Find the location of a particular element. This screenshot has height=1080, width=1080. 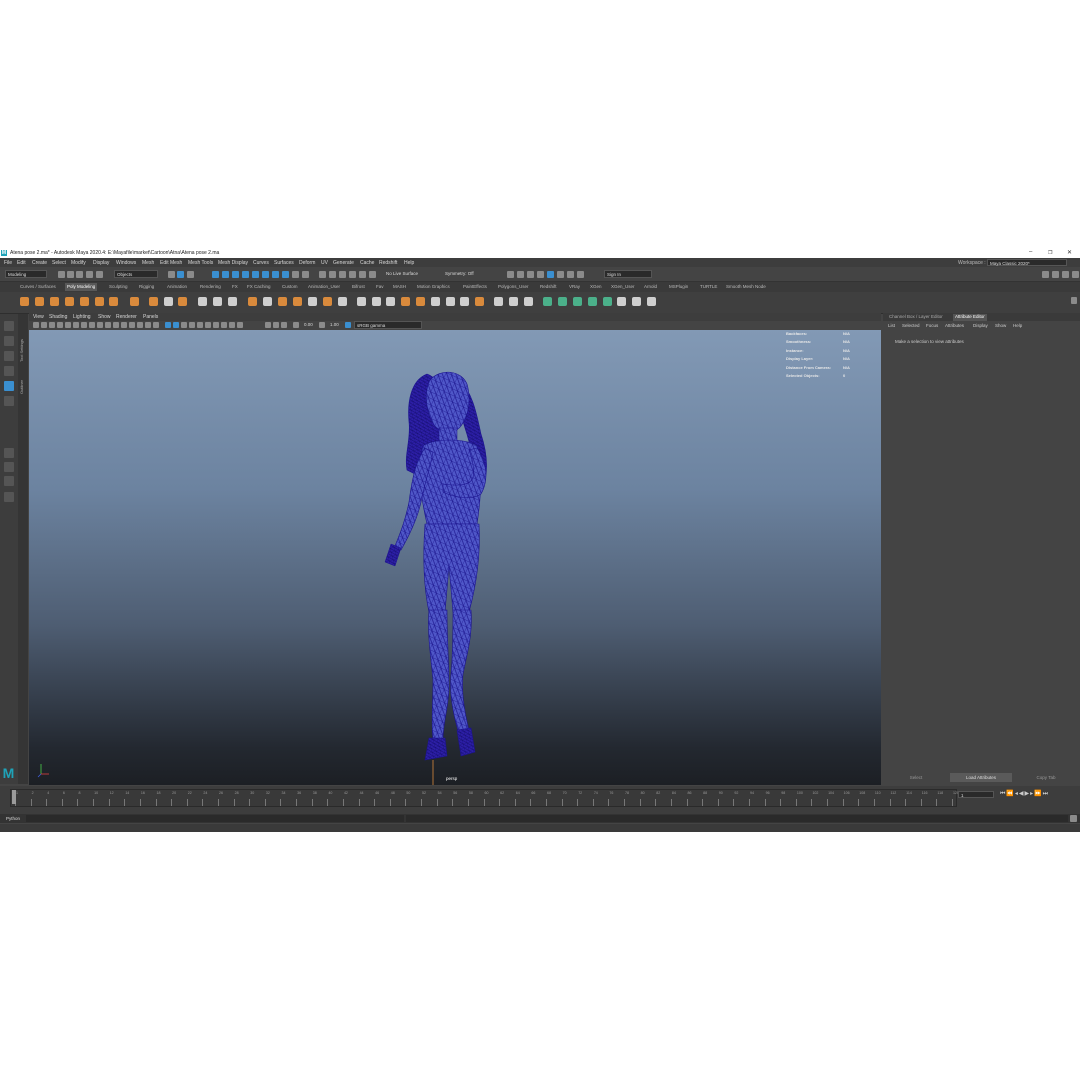

multi-cut-icon is located at coordinates (361, 301).